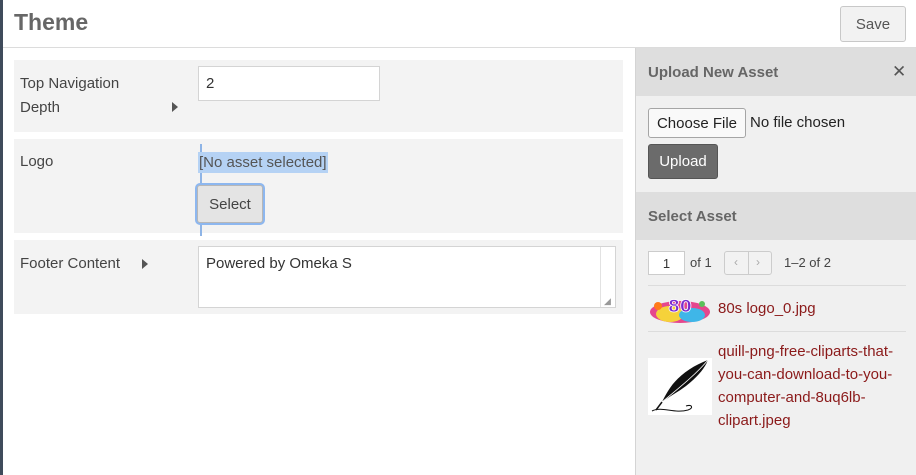 The width and height of the screenshot is (916, 475). I want to click on asset-thumbnail-80s-logo: 80, so click(680, 309).